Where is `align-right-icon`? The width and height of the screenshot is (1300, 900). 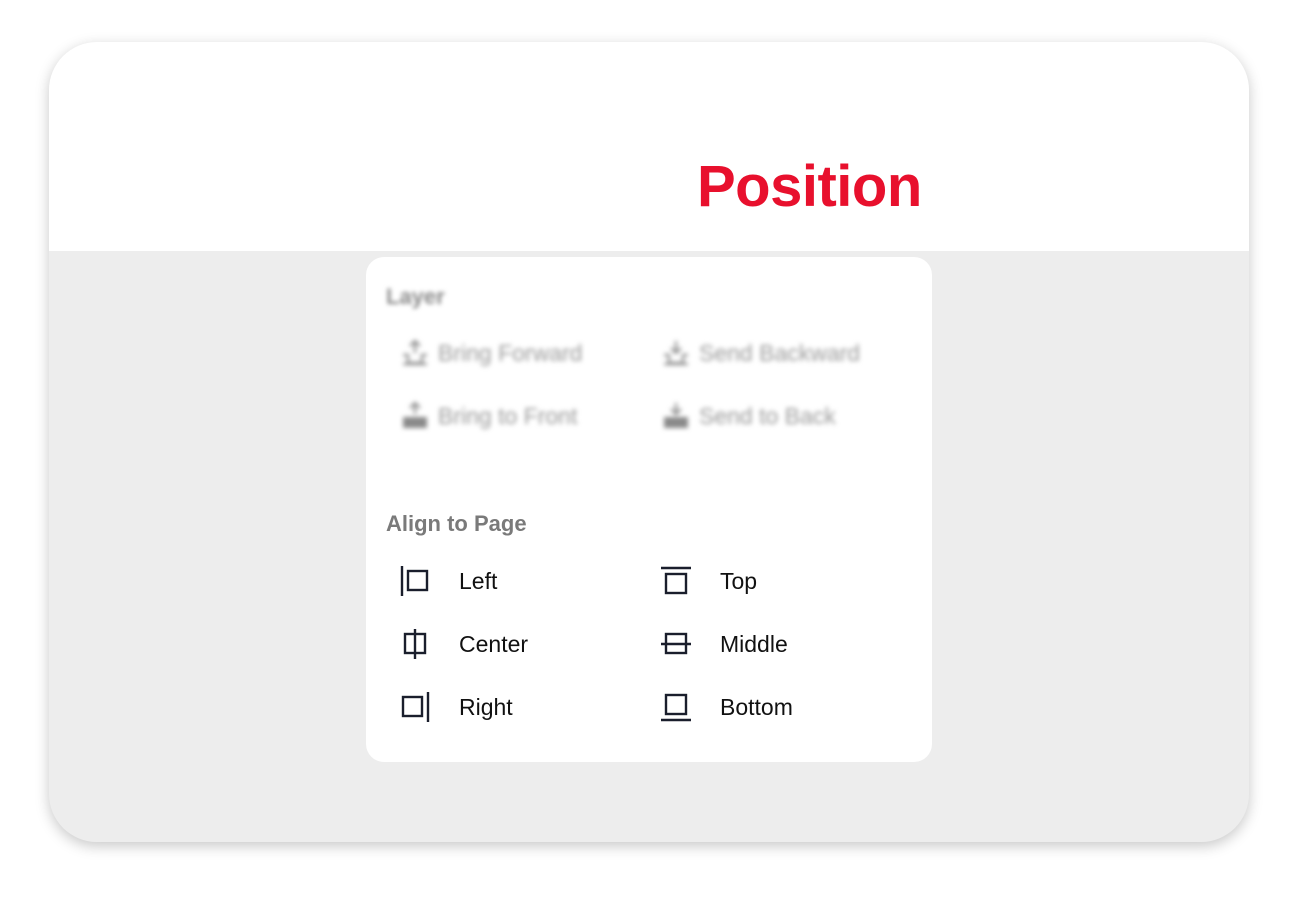
align-right-icon is located at coordinates (415, 707).